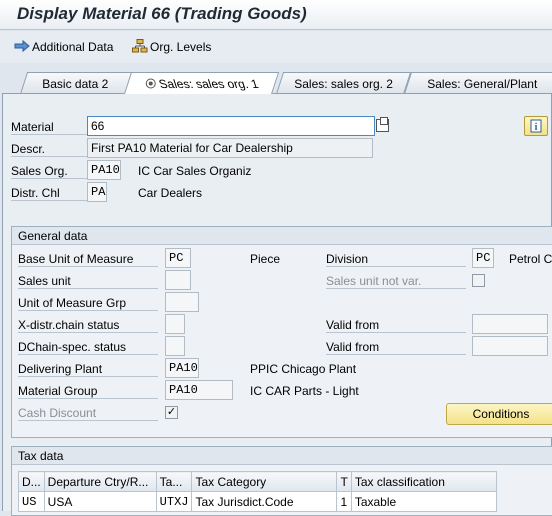 The height and width of the screenshot is (516, 552). I want to click on column-header: T, so click(344, 481).